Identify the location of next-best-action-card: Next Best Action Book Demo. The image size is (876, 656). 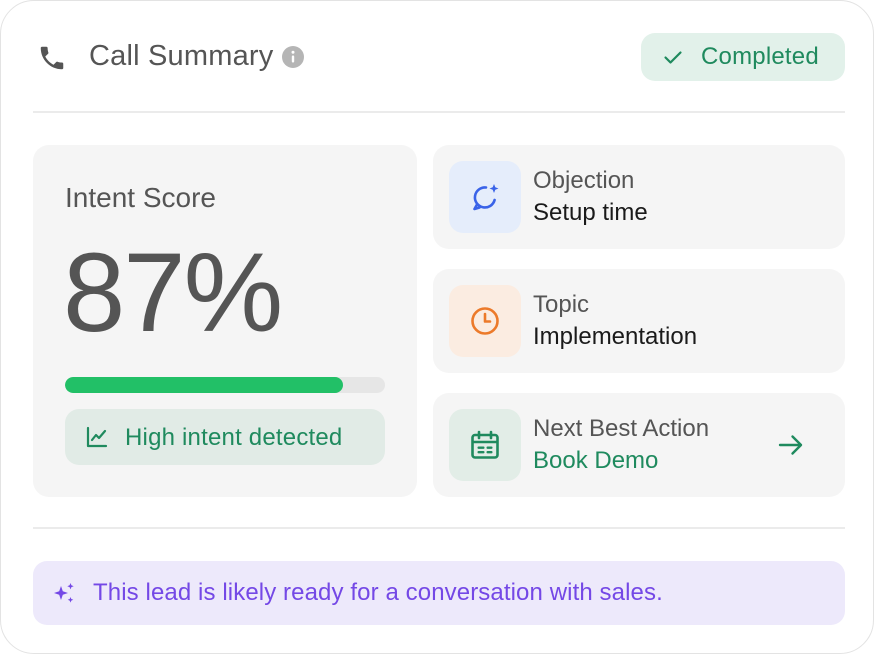
(639, 445).